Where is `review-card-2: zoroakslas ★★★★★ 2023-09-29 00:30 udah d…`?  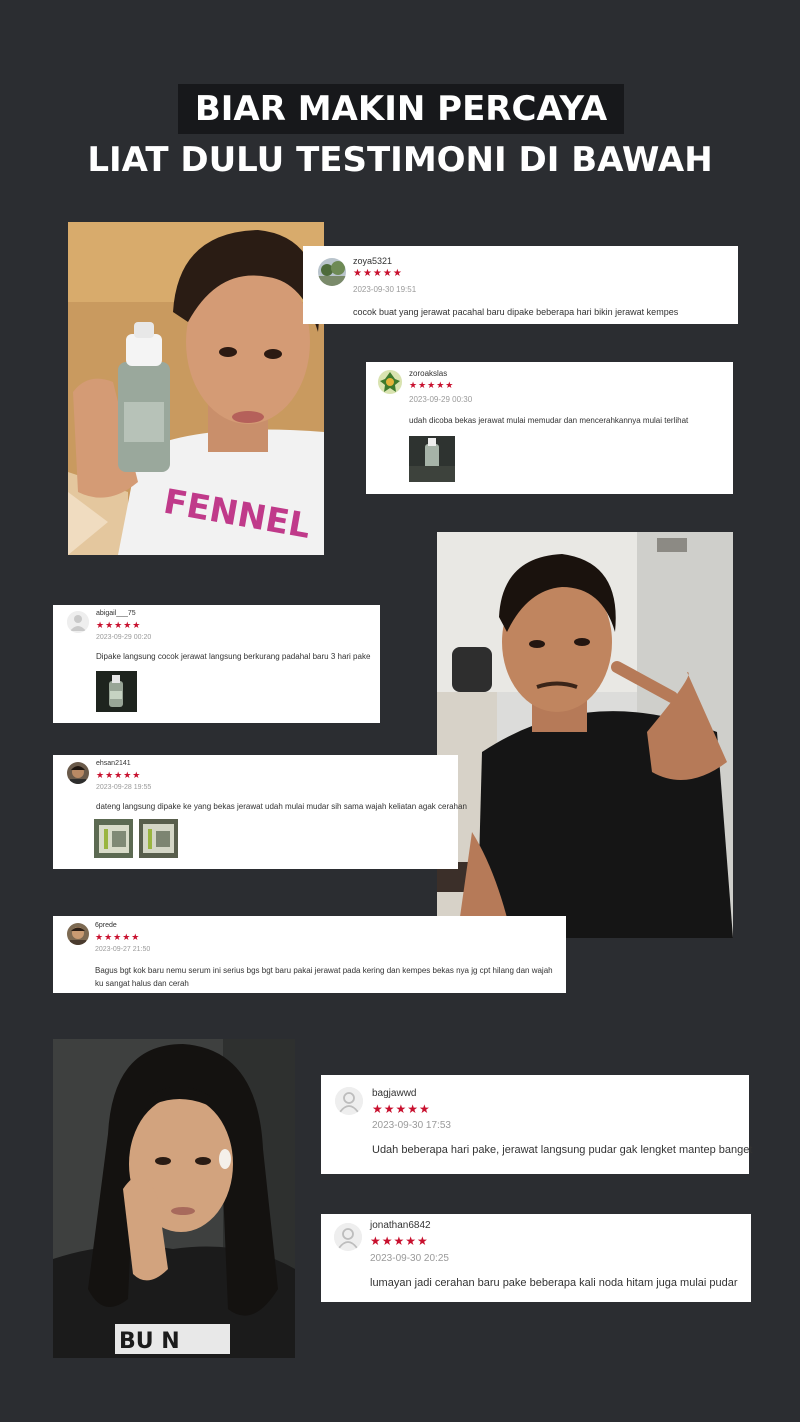
review-card-2: zoroakslas ★★★★★ 2023-09-29 00:30 udah d… is located at coordinates (549, 428).